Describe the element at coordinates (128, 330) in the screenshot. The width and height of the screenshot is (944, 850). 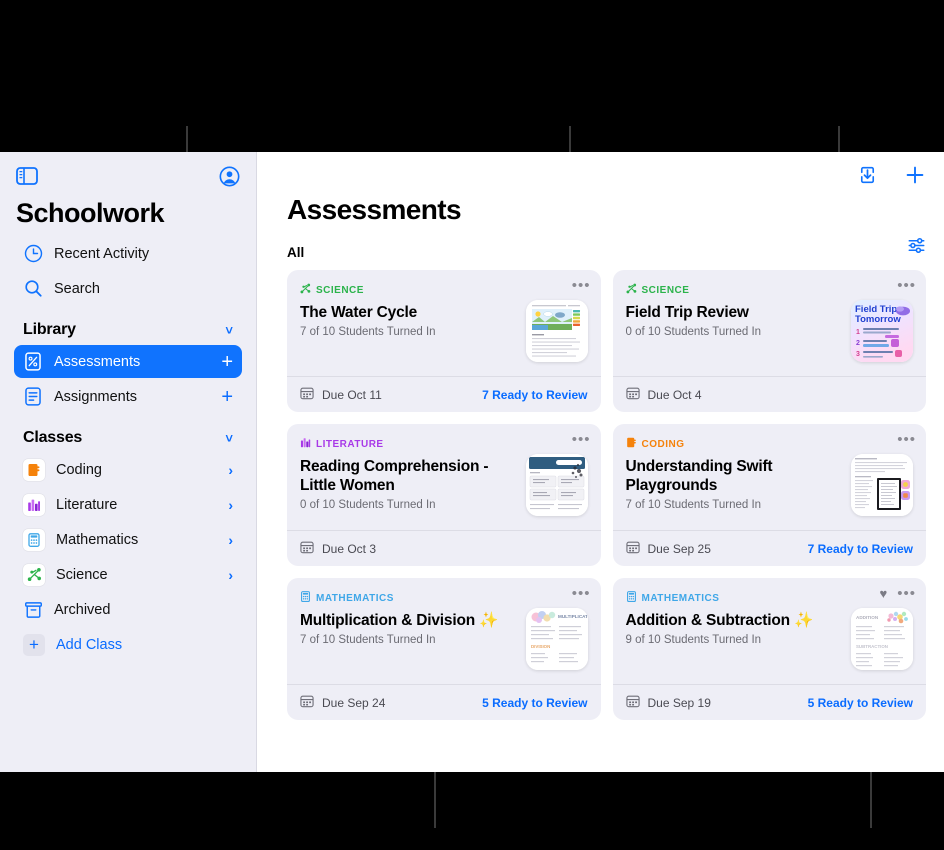
I see `sidebar-section-library: Library ˅` at that location.